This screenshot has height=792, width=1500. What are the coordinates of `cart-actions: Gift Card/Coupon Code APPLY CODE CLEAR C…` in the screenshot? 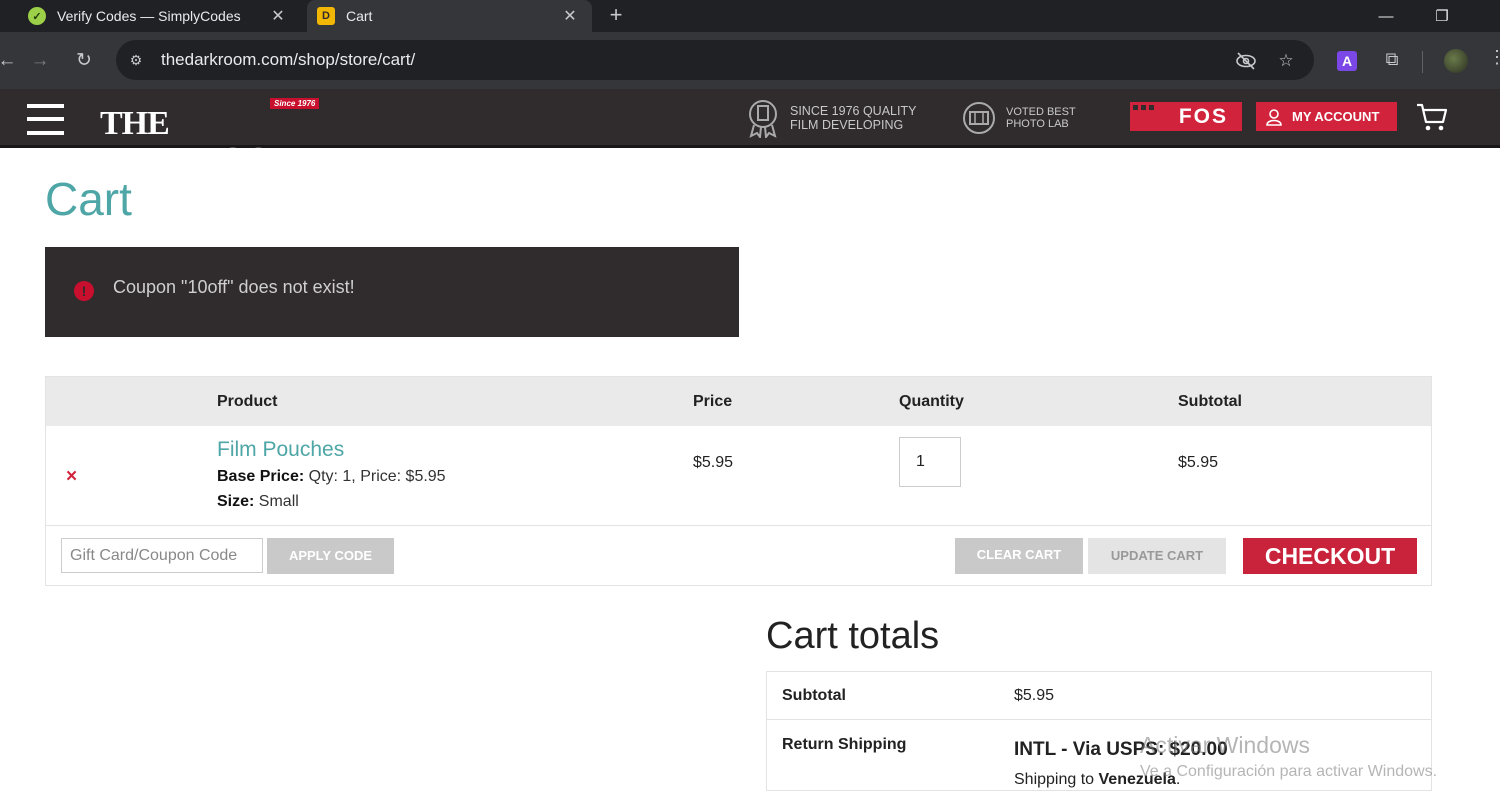 It's located at (738, 556).